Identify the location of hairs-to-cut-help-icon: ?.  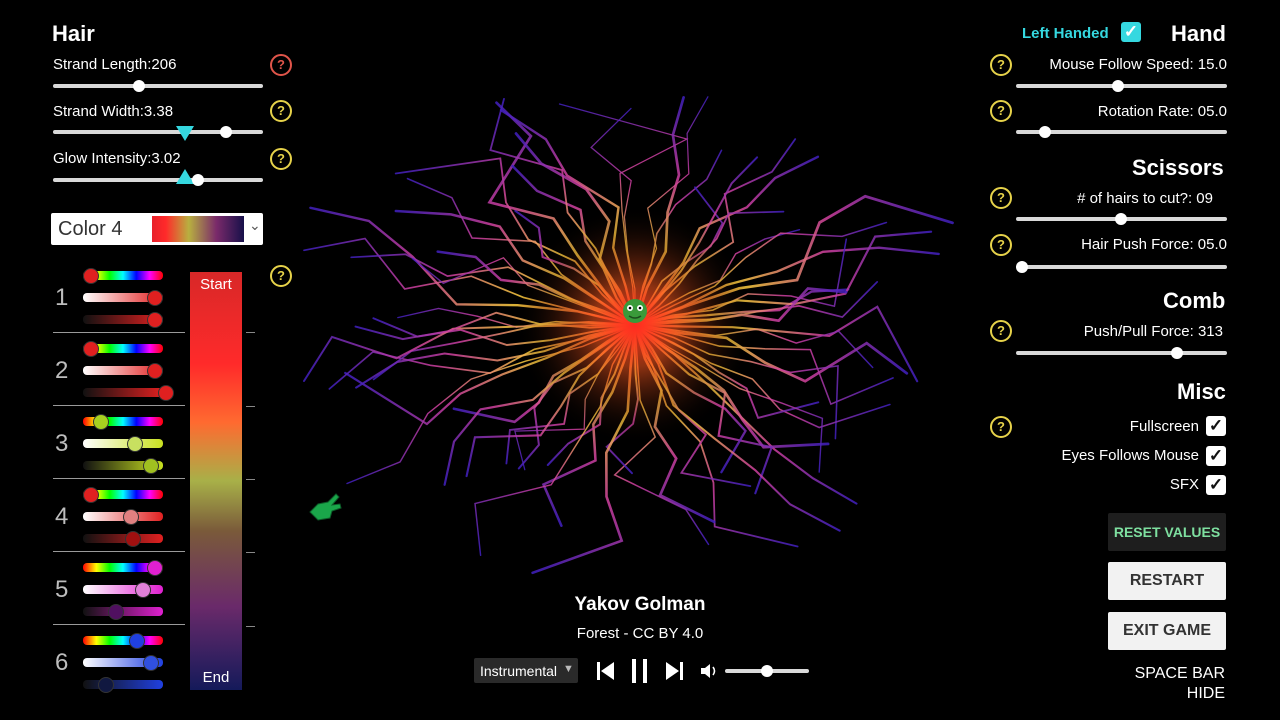
(1001, 198).